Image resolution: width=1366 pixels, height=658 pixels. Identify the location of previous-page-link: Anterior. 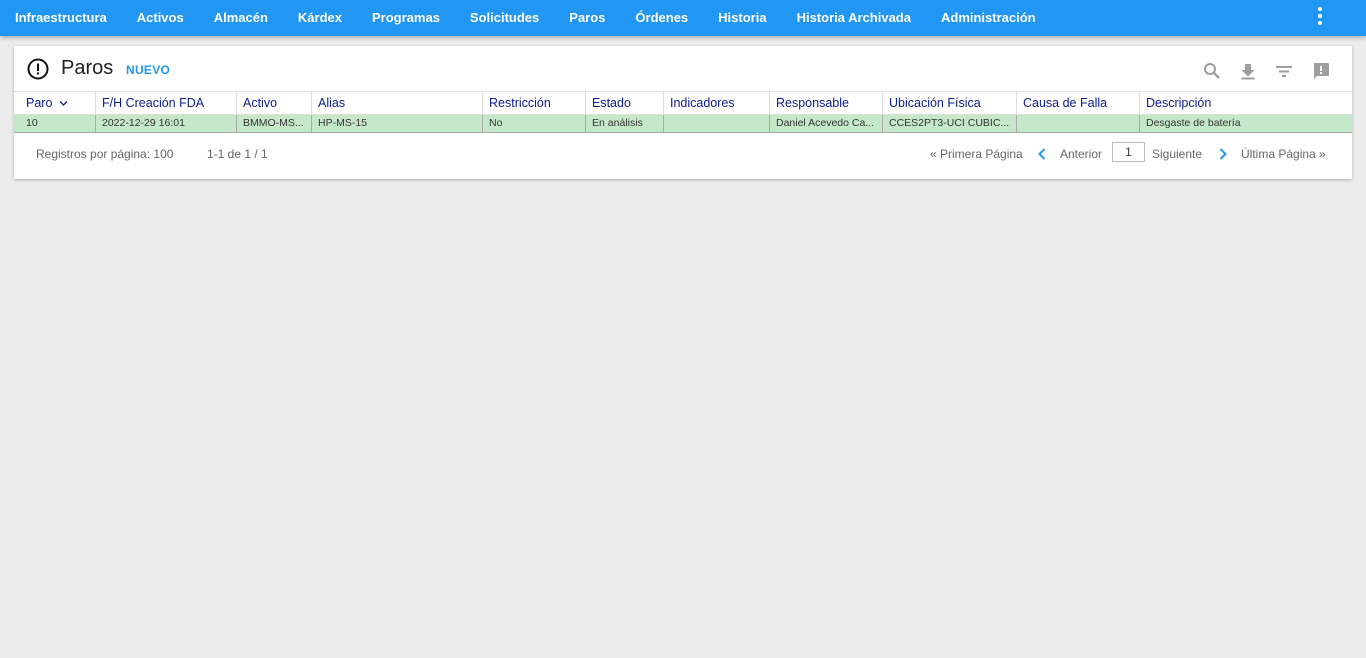
(1081, 154).